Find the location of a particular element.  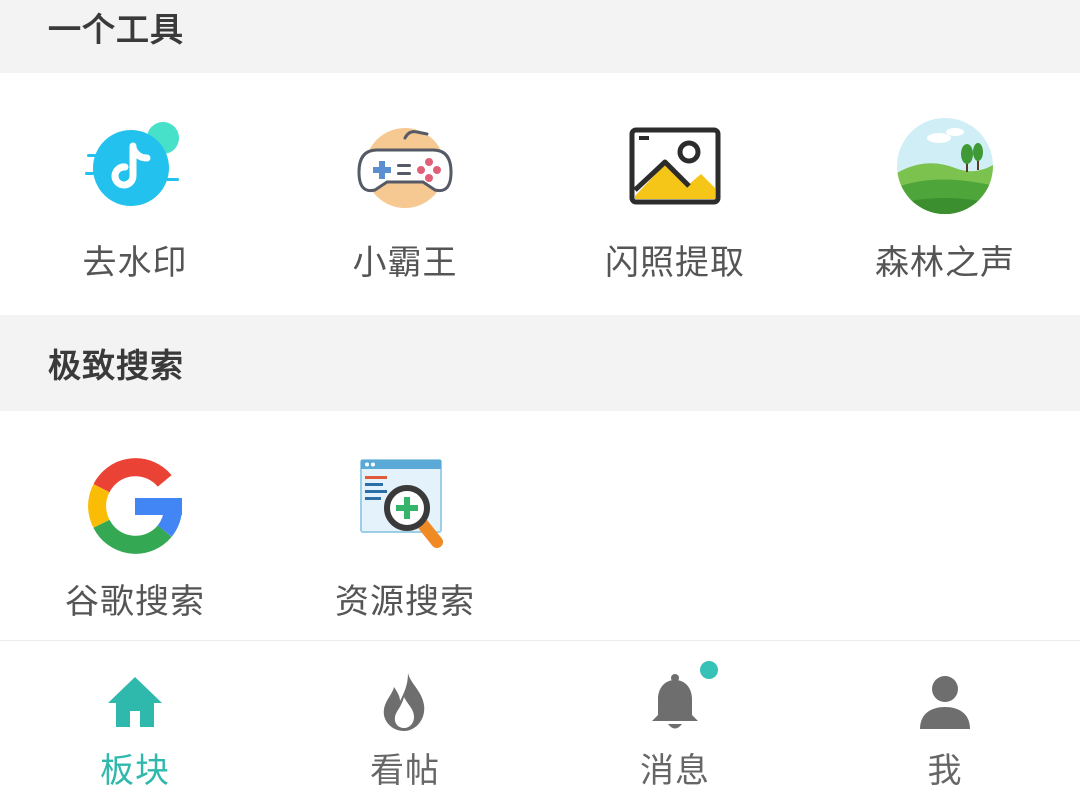

tile-label: 森林之声 is located at coordinates (945, 263).